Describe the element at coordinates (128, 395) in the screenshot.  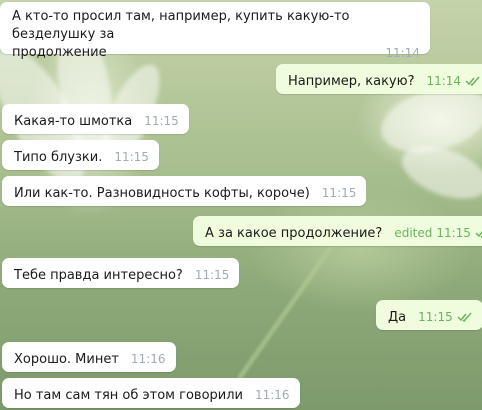
I see `message-text: Но там сам тян об этом говорили` at that location.